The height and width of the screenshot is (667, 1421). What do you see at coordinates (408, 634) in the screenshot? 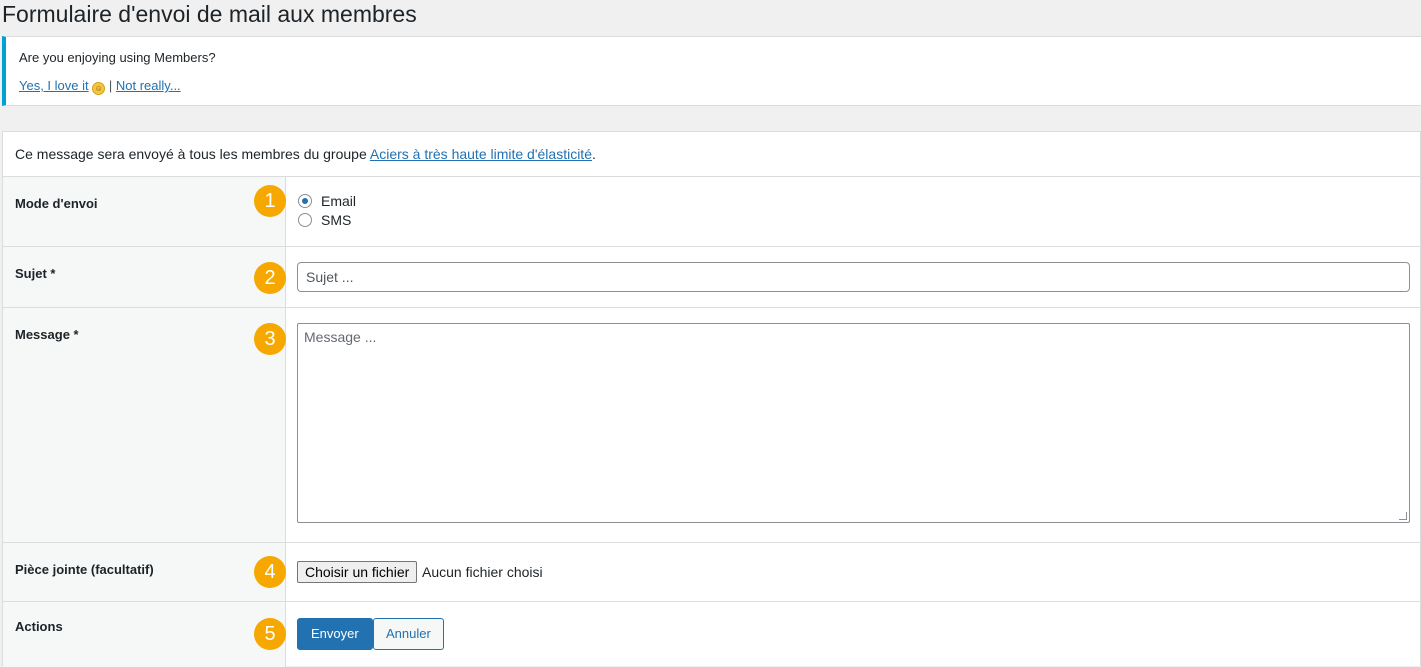
I see `cancel-button: Annuler` at bounding box center [408, 634].